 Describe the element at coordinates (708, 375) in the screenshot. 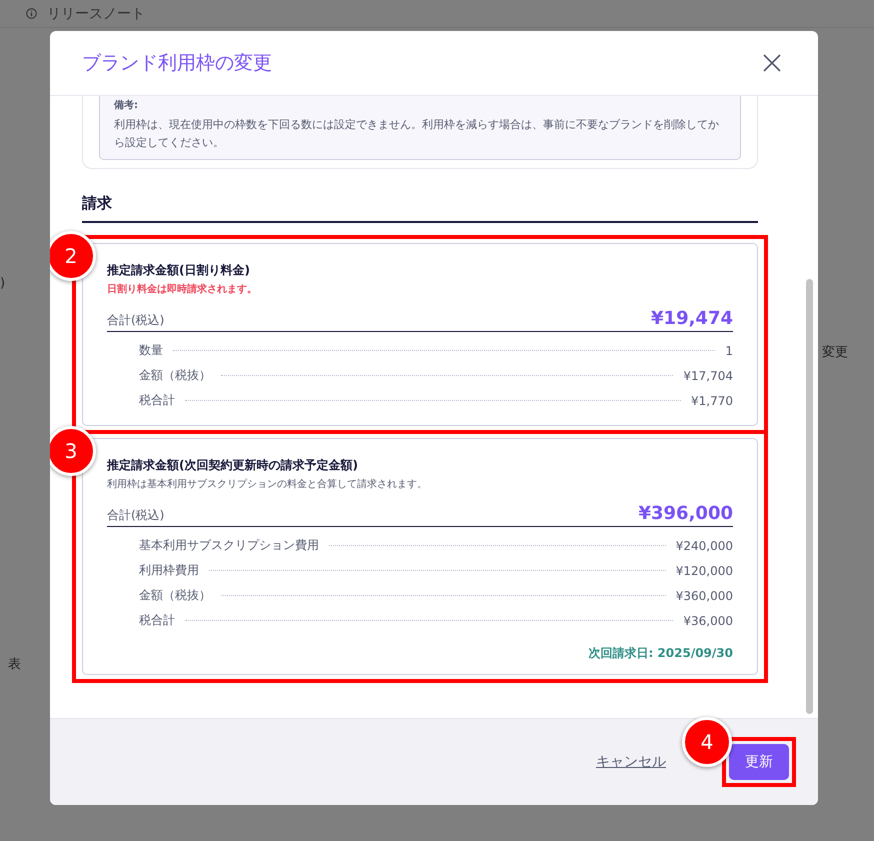

I see `line-amount: ¥17,704` at that location.